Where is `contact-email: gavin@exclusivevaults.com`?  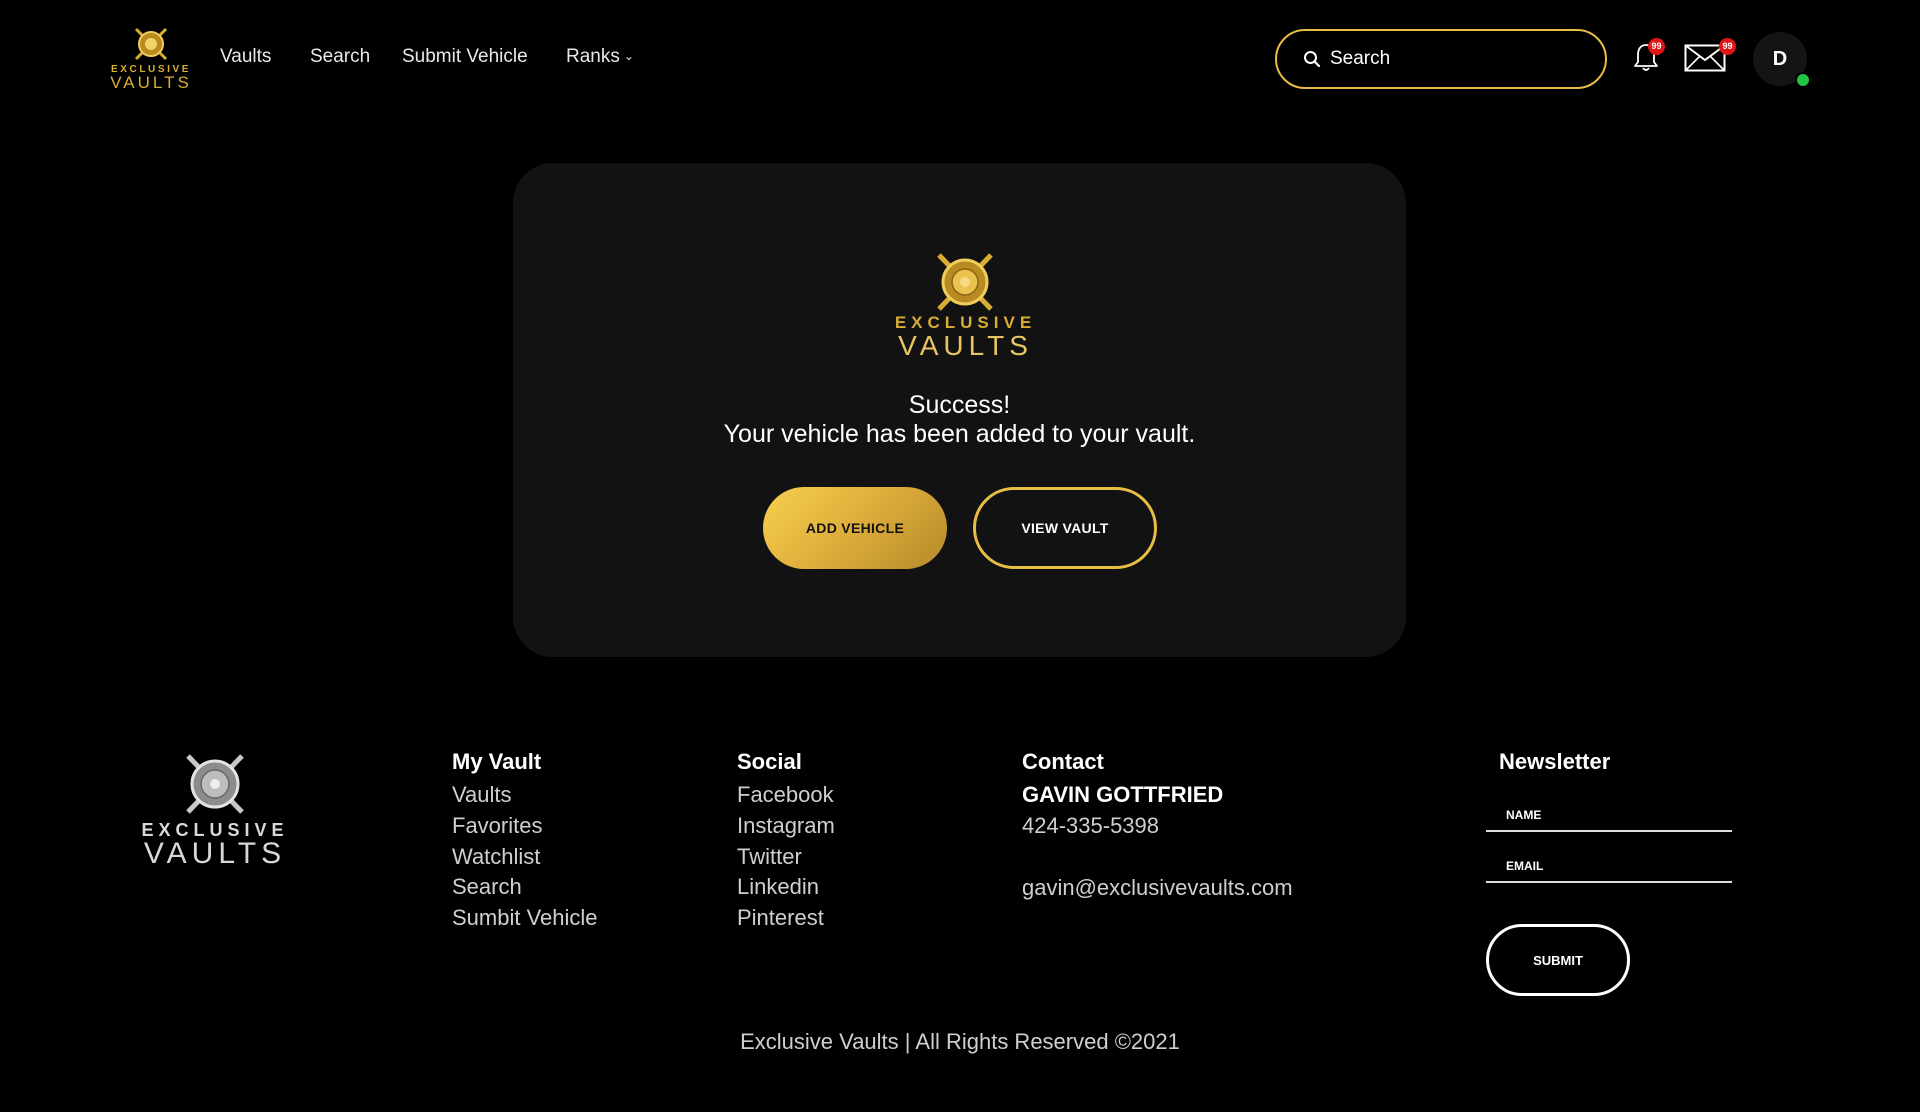
contact-email: gavin@exclusivevaults.com is located at coordinates (1157, 887).